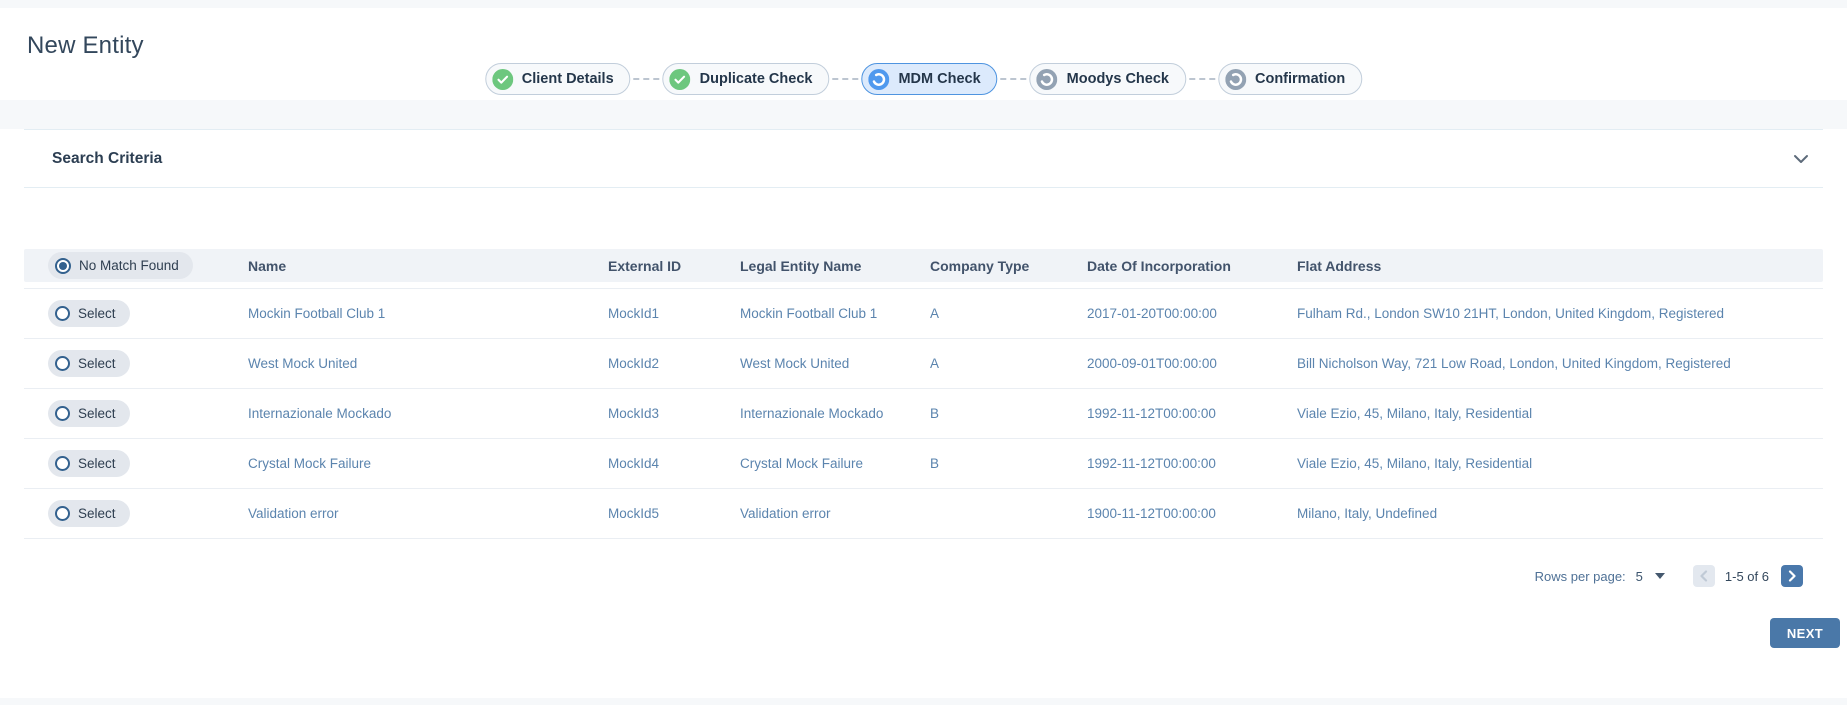 This screenshot has width=1847, height=705. I want to click on rows-per-page-value: 5, so click(1639, 576).